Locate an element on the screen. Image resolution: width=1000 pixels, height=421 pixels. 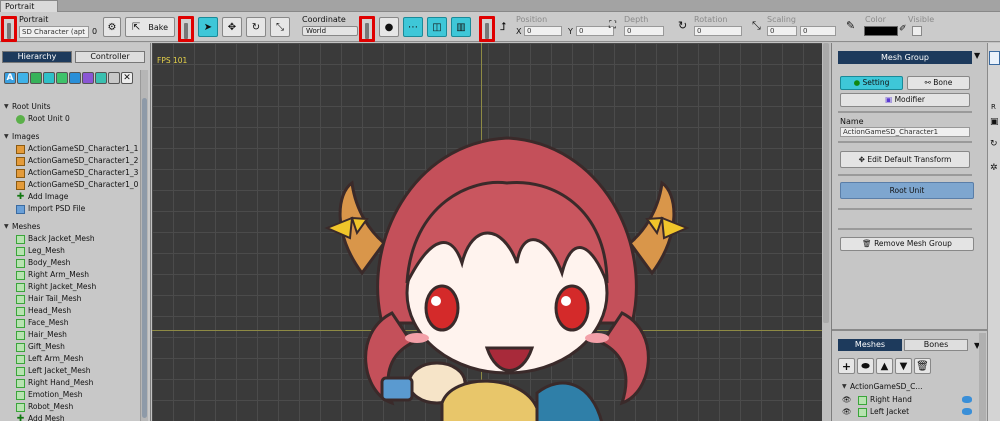
graph-icon: ▣ is located at coordinates (994, 122).